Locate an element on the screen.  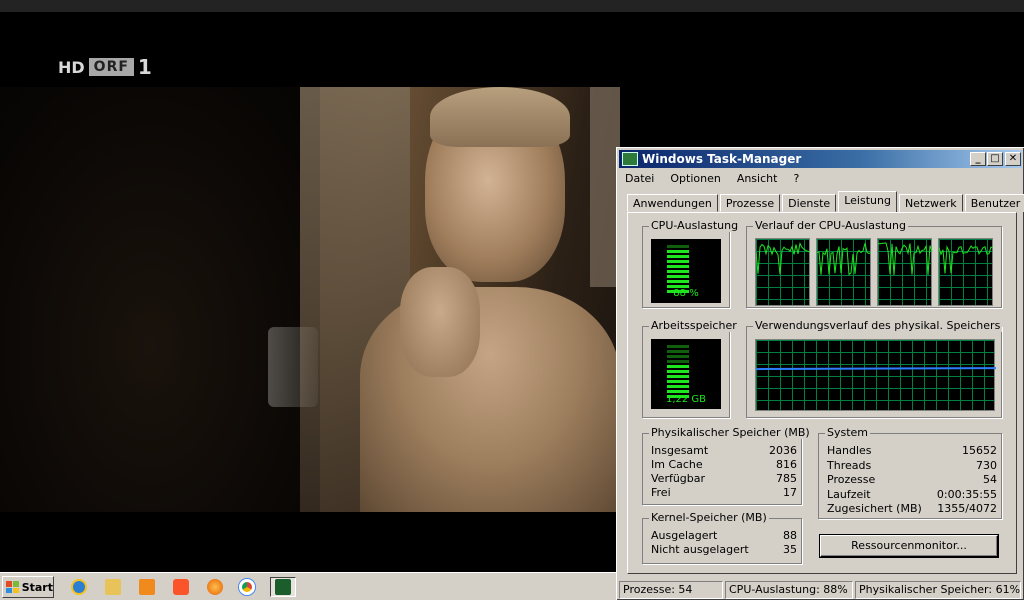
tab-prozesse: Prozesse is located at coordinates (750, 203).